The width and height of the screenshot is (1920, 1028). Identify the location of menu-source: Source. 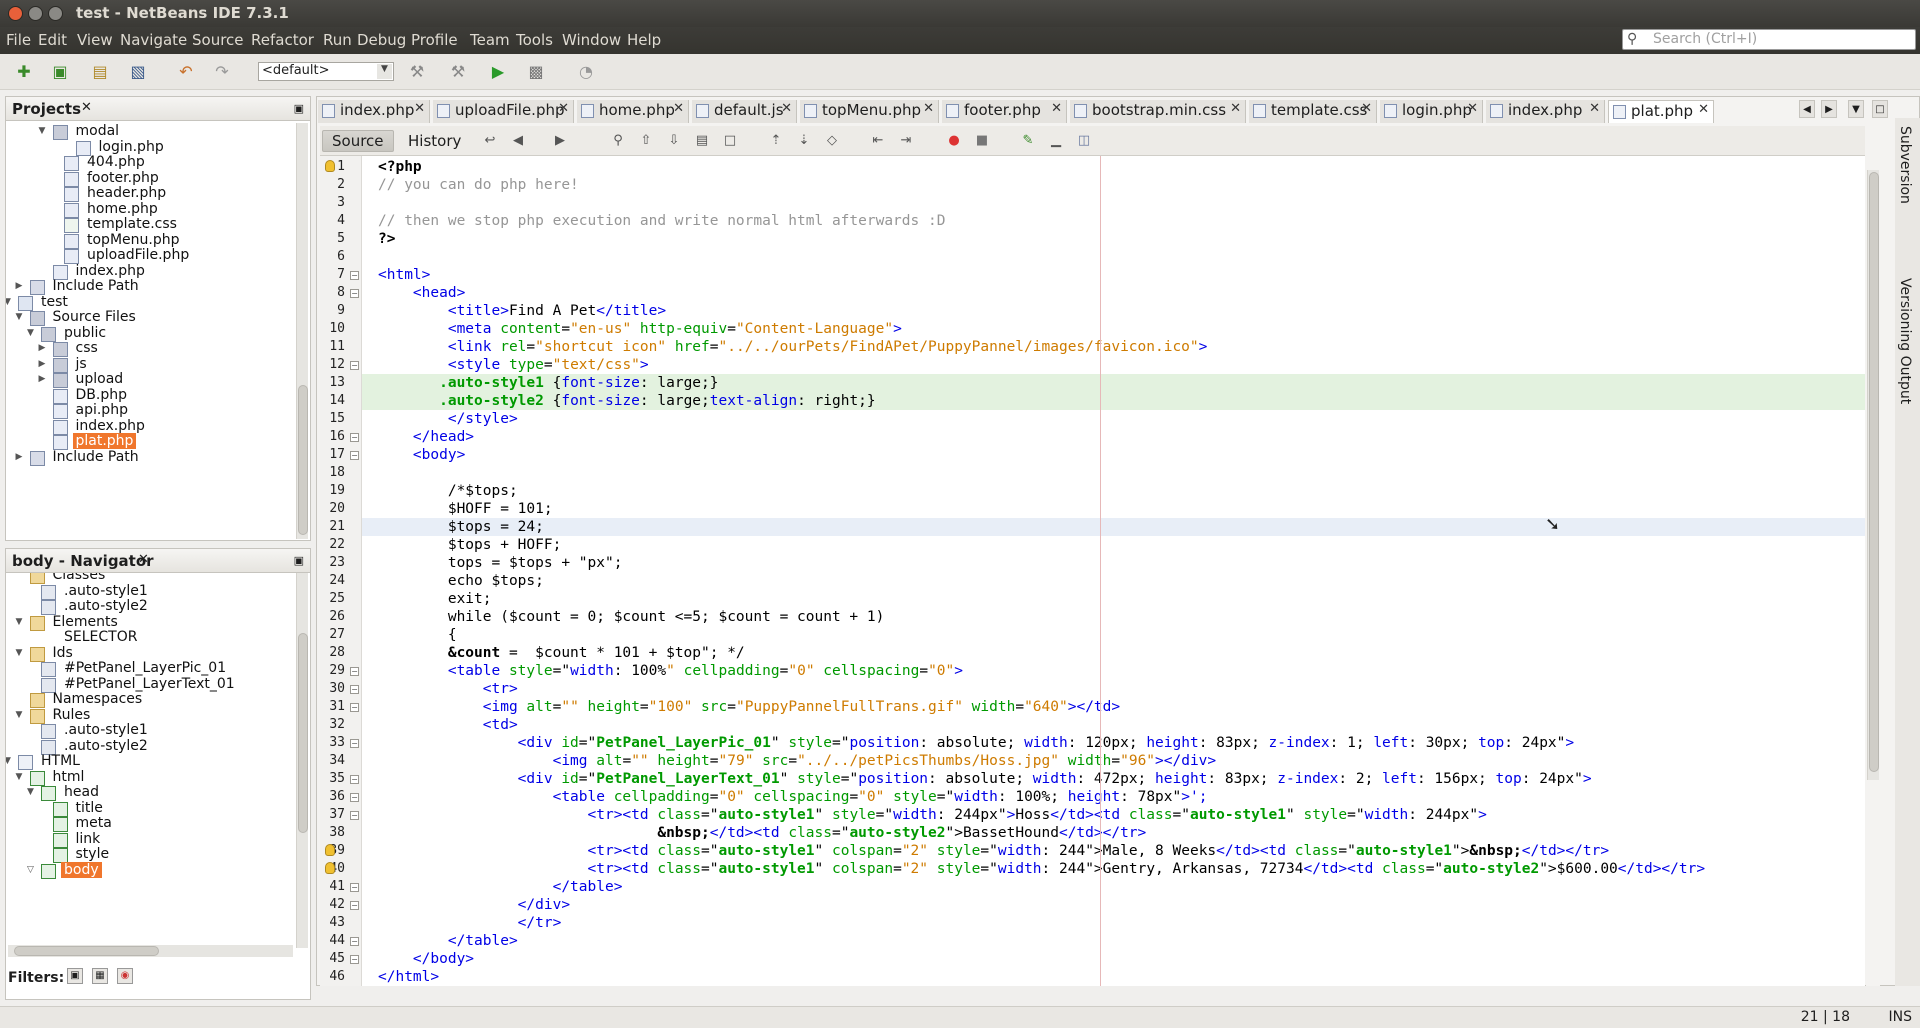
(218, 40).